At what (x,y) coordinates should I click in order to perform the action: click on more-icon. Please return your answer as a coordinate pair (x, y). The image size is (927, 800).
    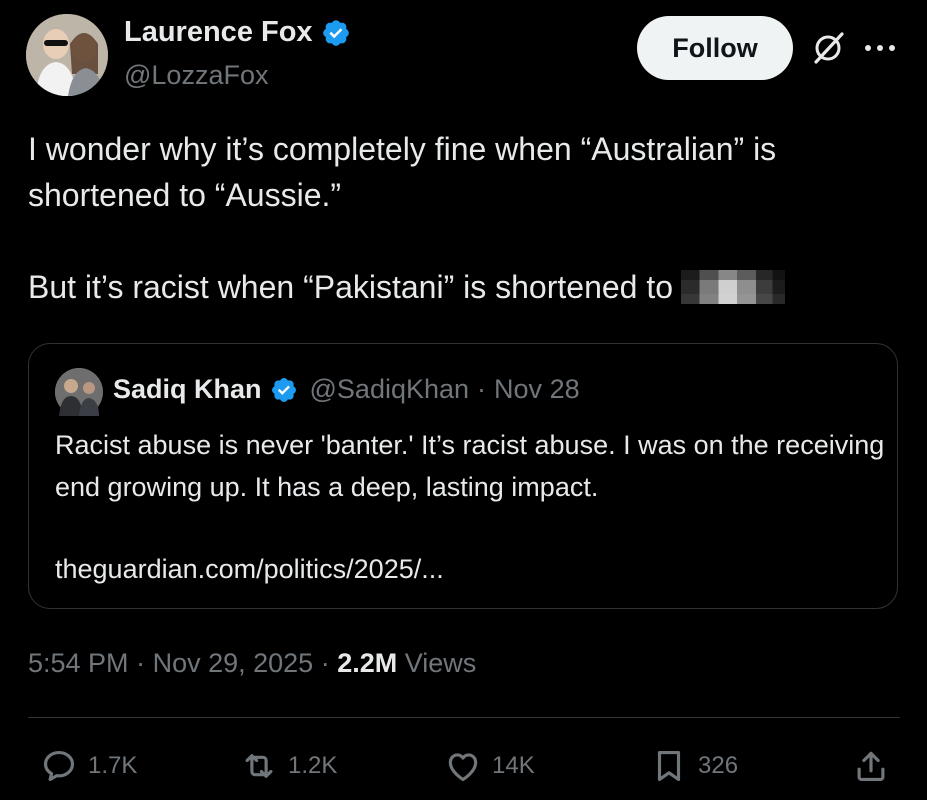
    Looking at the image, I should click on (880, 48).